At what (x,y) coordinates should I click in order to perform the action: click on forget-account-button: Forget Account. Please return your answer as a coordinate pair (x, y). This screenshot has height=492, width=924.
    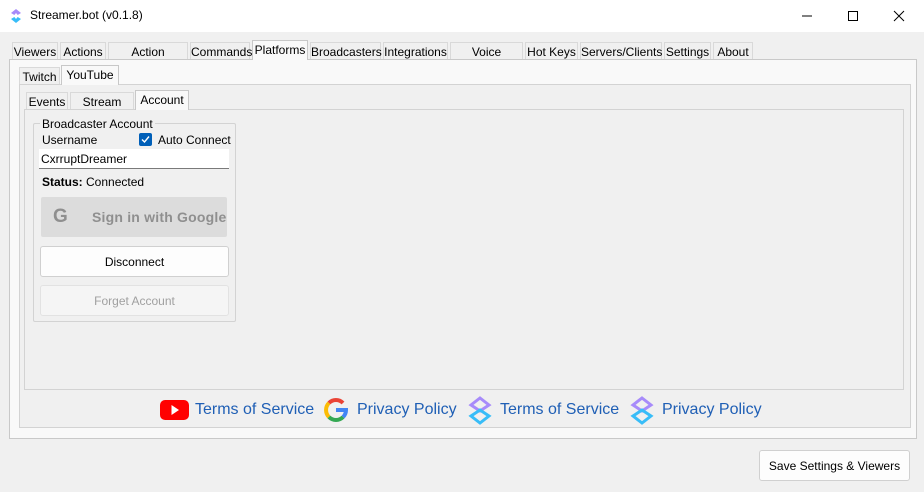
    Looking at the image, I should click on (134, 300).